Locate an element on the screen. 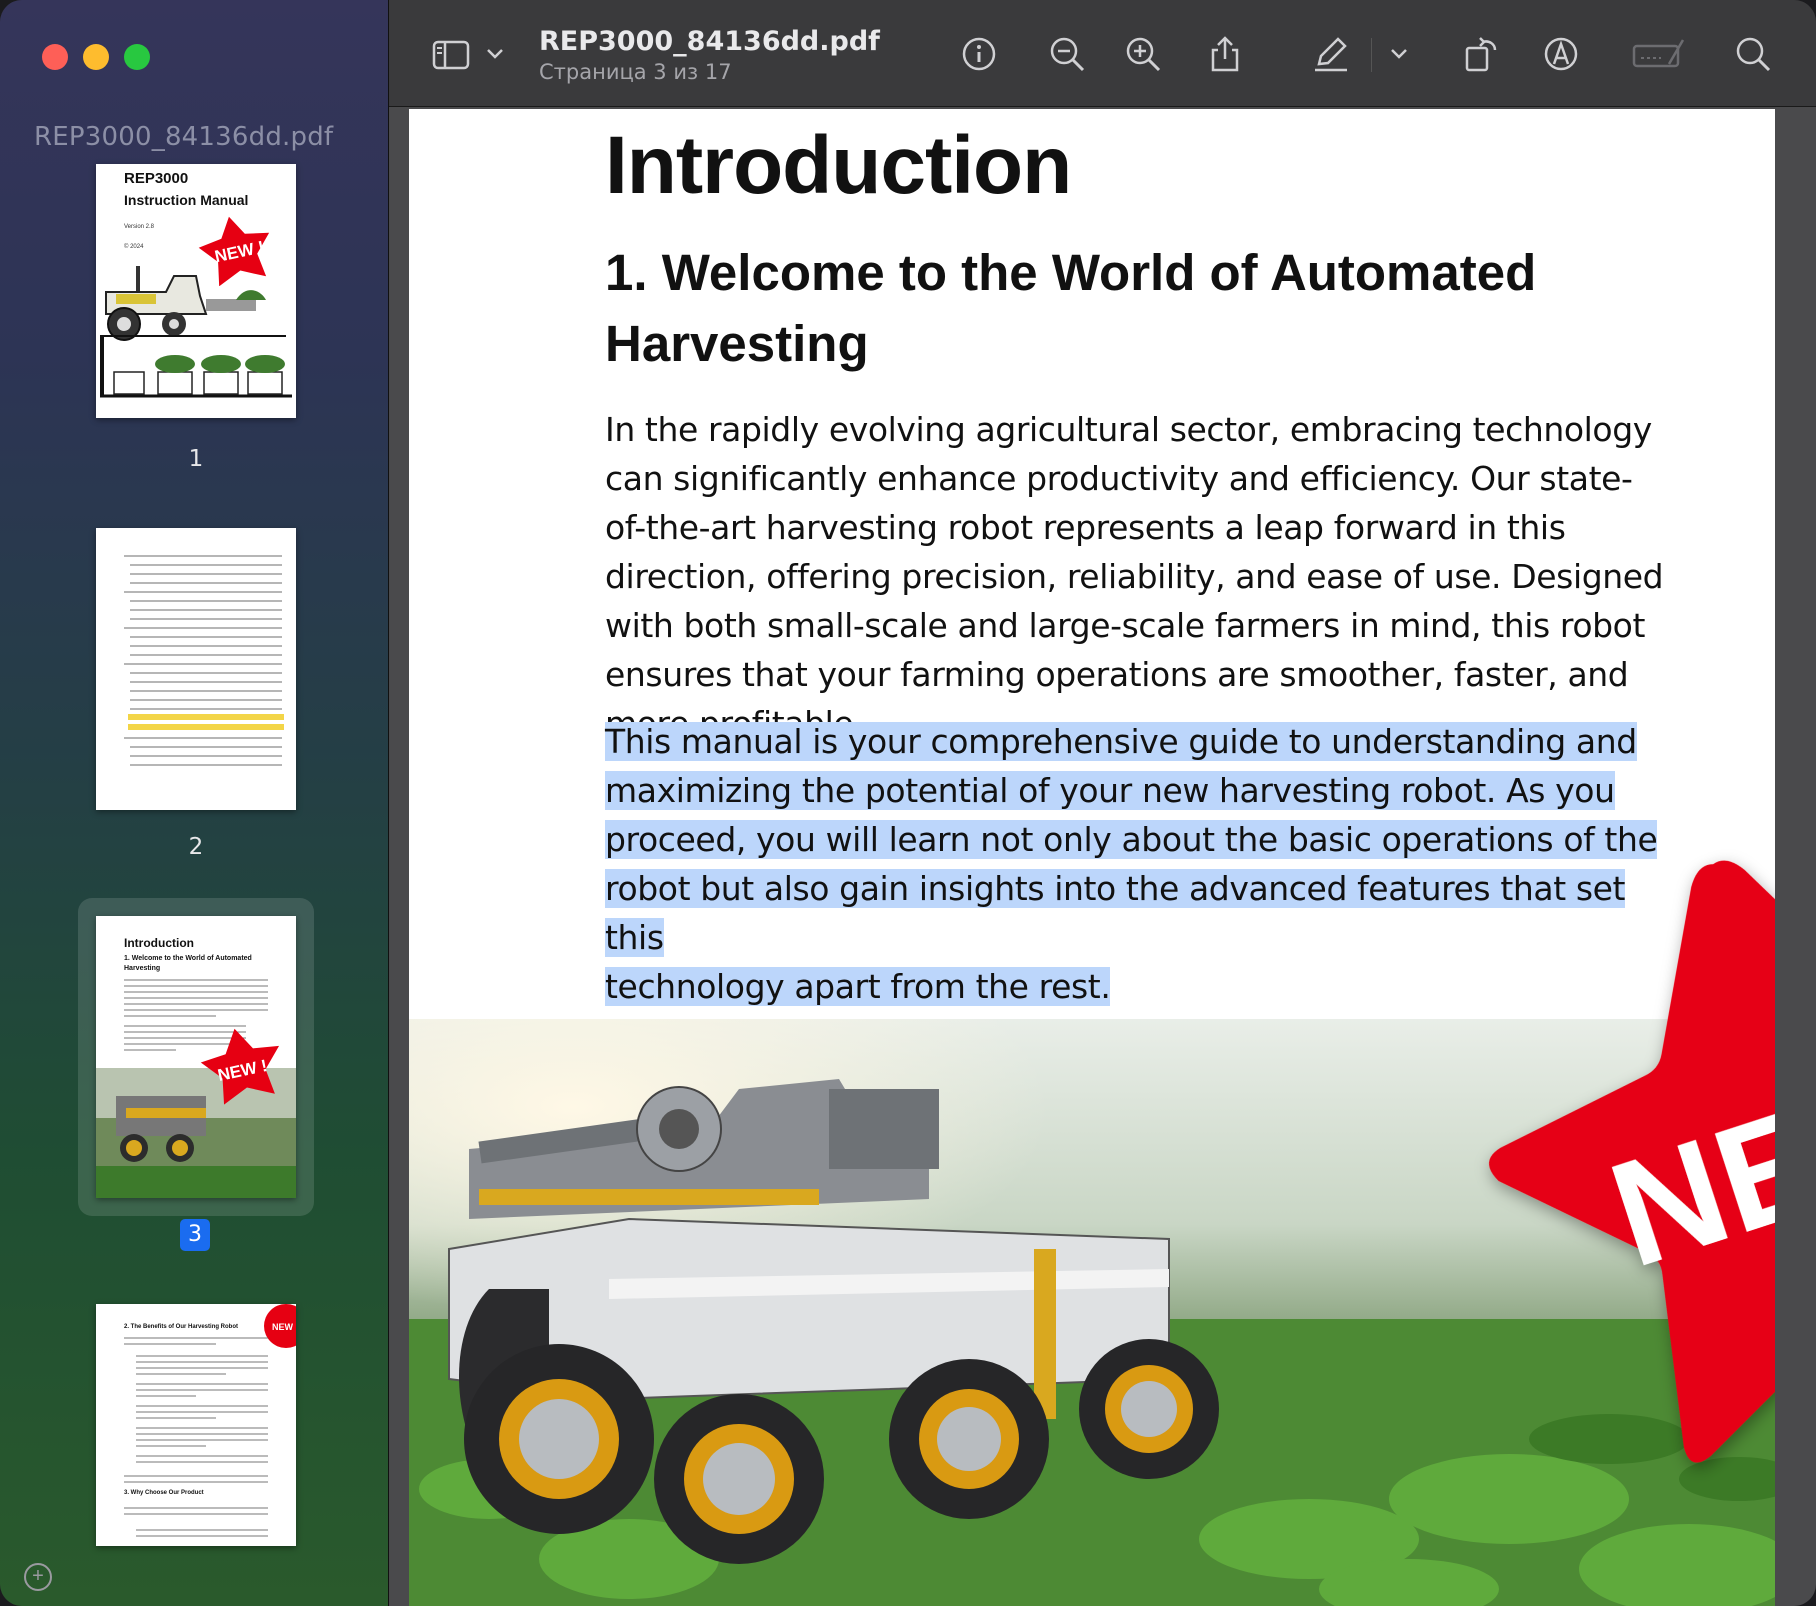  document-title: REP3000_84136dd.pdf is located at coordinates (709, 41).